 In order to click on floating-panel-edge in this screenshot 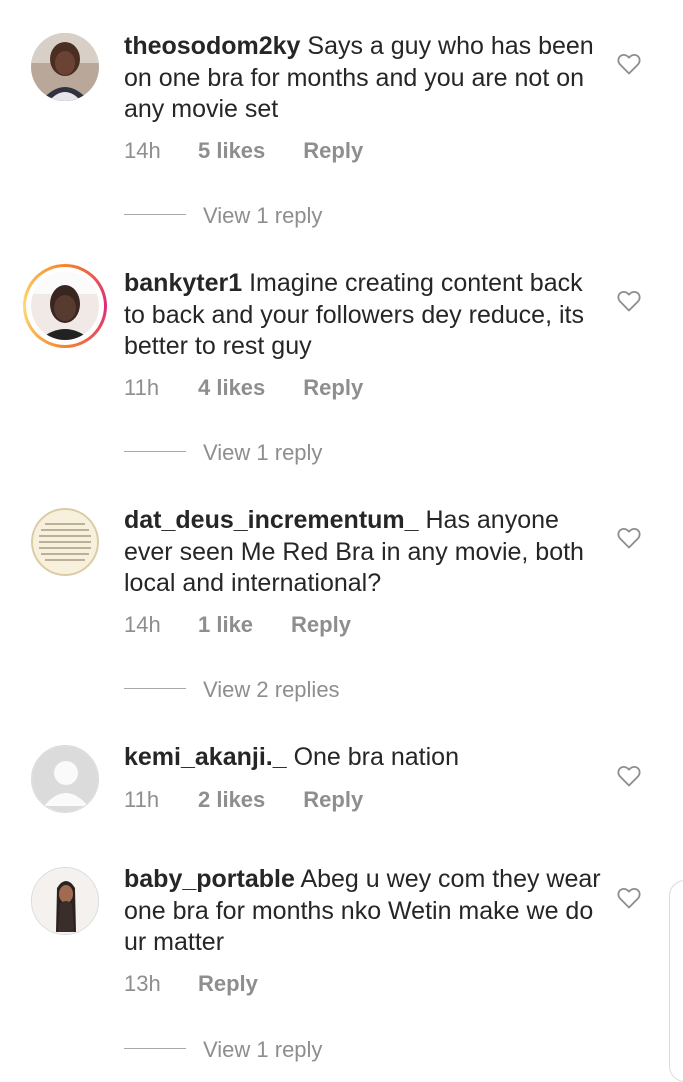, I will do `click(676, 981)`.